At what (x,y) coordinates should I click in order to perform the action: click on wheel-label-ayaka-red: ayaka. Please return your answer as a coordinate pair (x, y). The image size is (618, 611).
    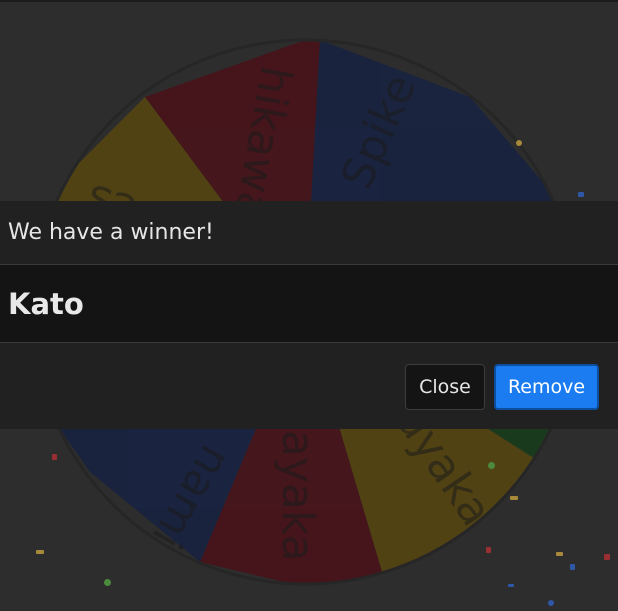
    Looking at the image, I should click on (297, 496).